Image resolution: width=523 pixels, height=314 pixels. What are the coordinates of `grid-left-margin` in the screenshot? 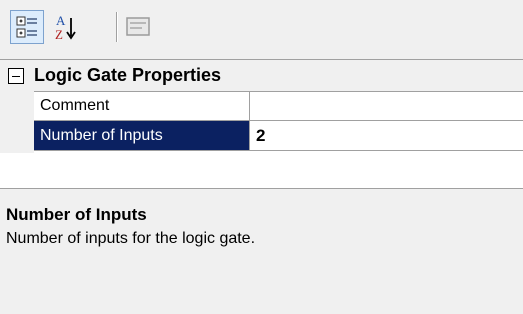 It's located at (17, 122).